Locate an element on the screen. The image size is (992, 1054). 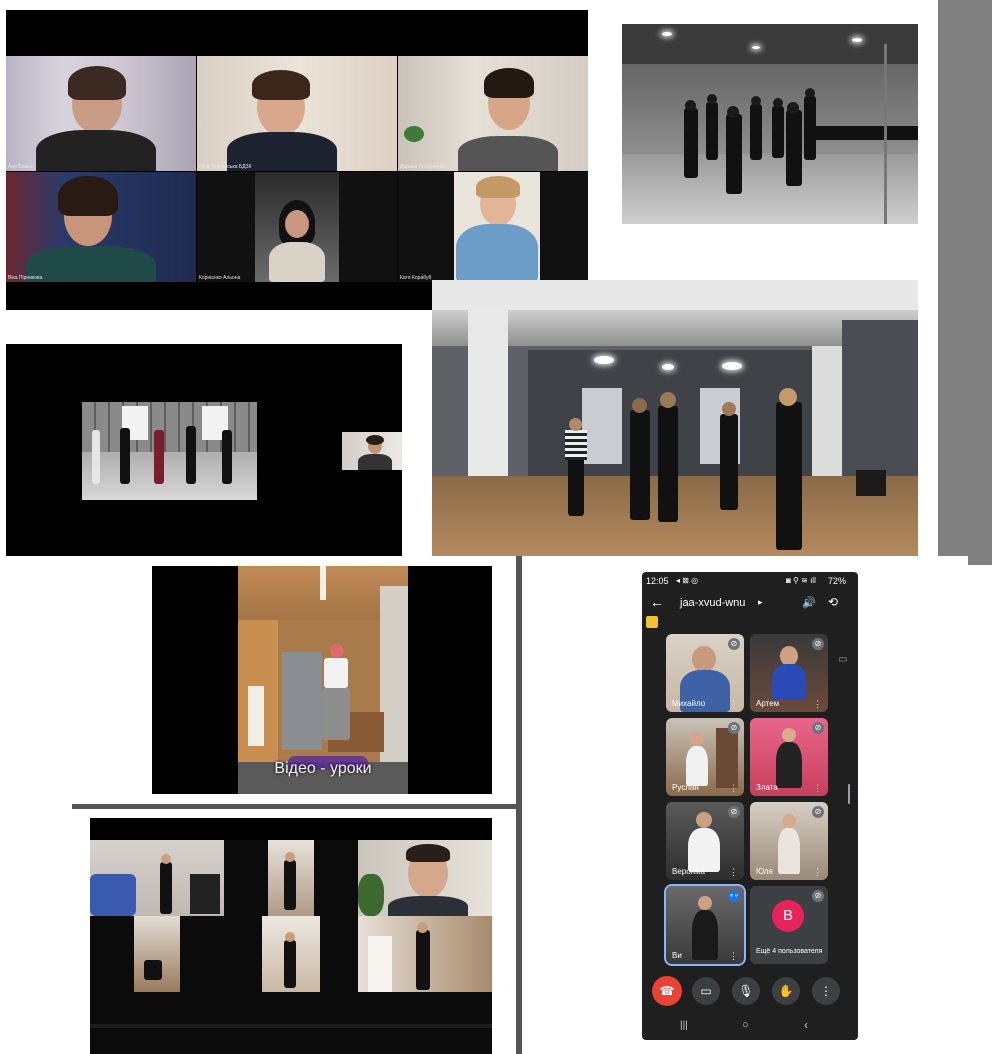
video-caption: Відео - уроки is located at coordinates (323, 768).